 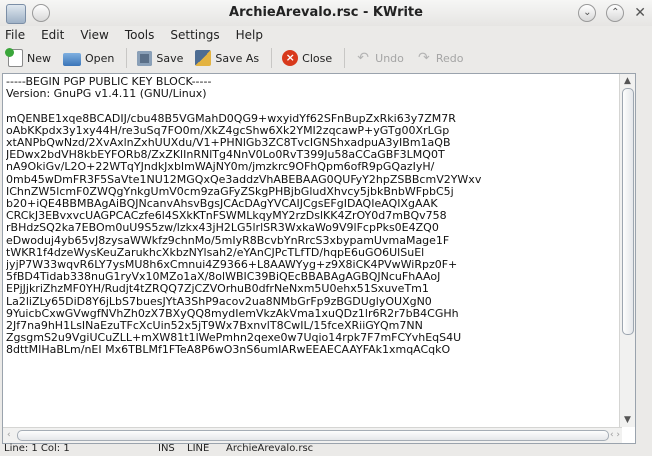 What do you see at coordinates (363, 58) in the screenshot?
I see `undo-icon: ↶` at bounding box center [363, 58].